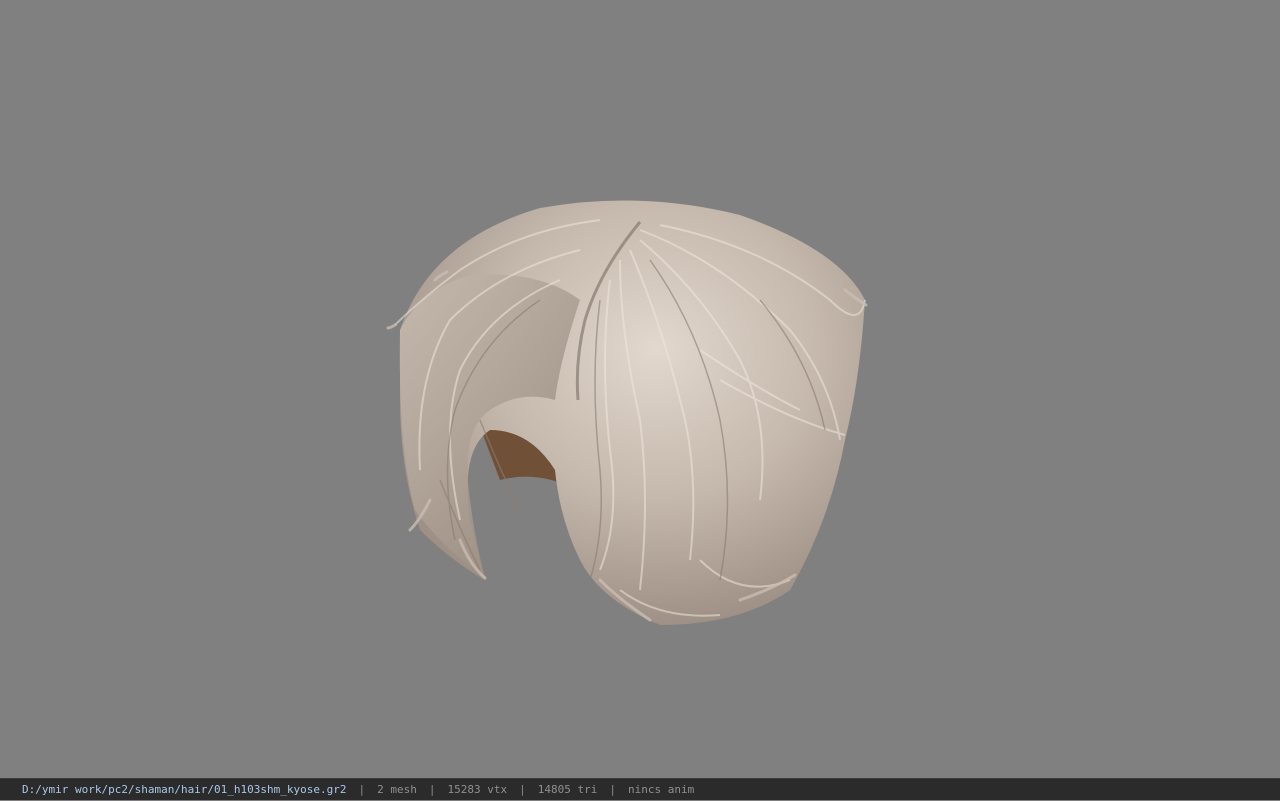  I want to click on mesh-count-label: 2 mesh, so click(397, 789).